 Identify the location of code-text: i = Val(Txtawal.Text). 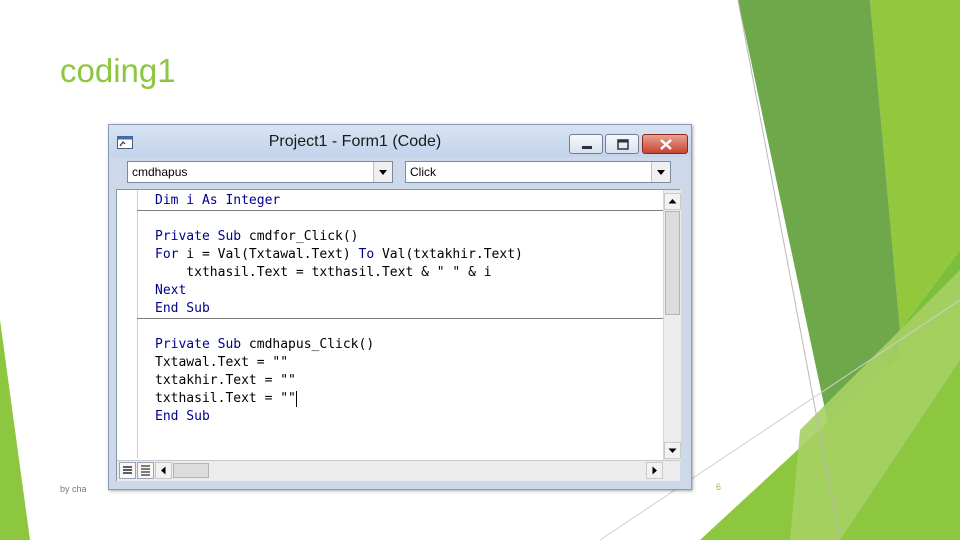
(268, 254).